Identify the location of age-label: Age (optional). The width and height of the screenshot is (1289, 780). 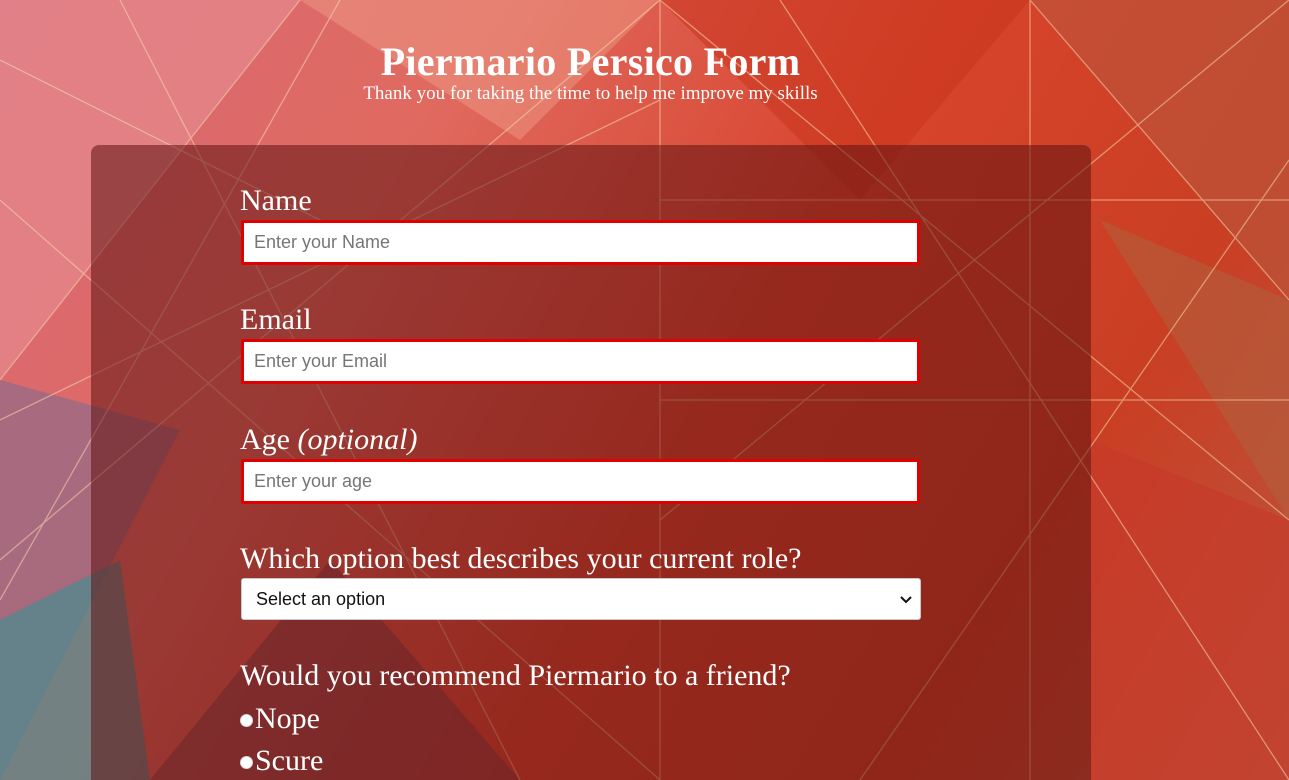
(328, 440).